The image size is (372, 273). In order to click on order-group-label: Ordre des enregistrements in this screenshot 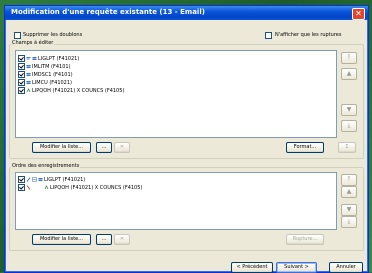, I will do `click(46, 166)`.